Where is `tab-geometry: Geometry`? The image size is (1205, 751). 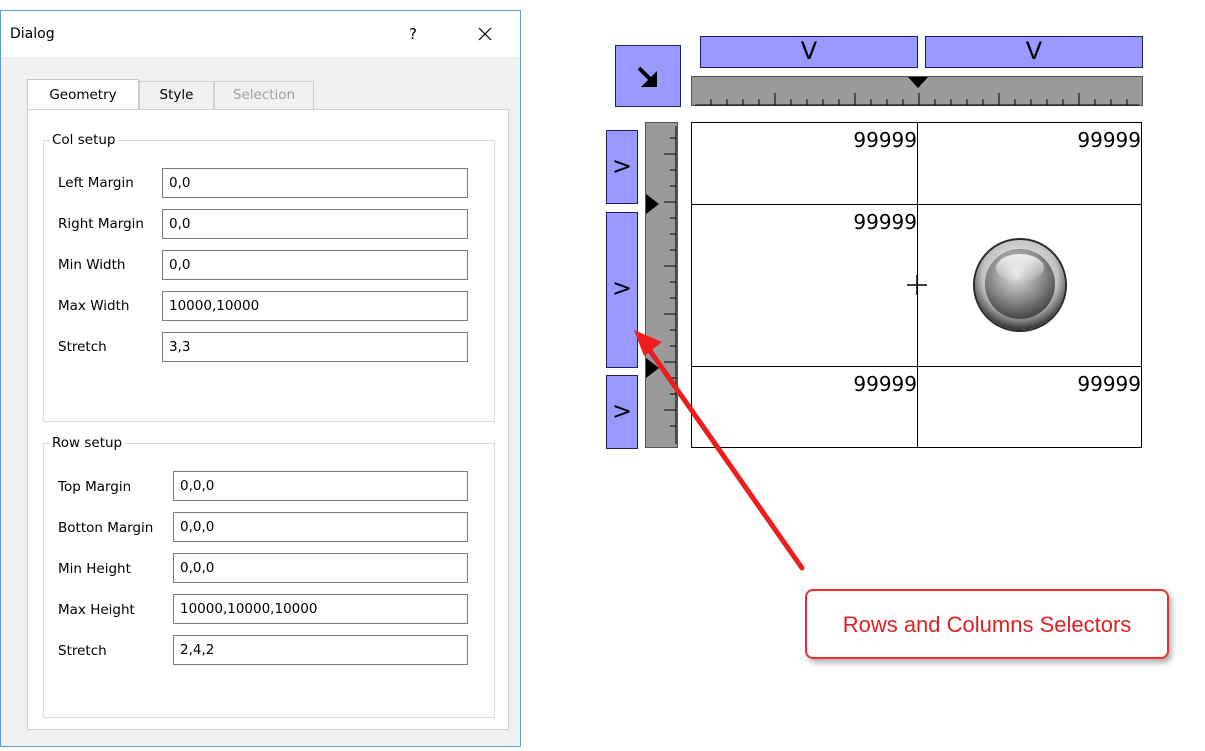
tab-geometry: Geometry is located at coordinates (83, 94).